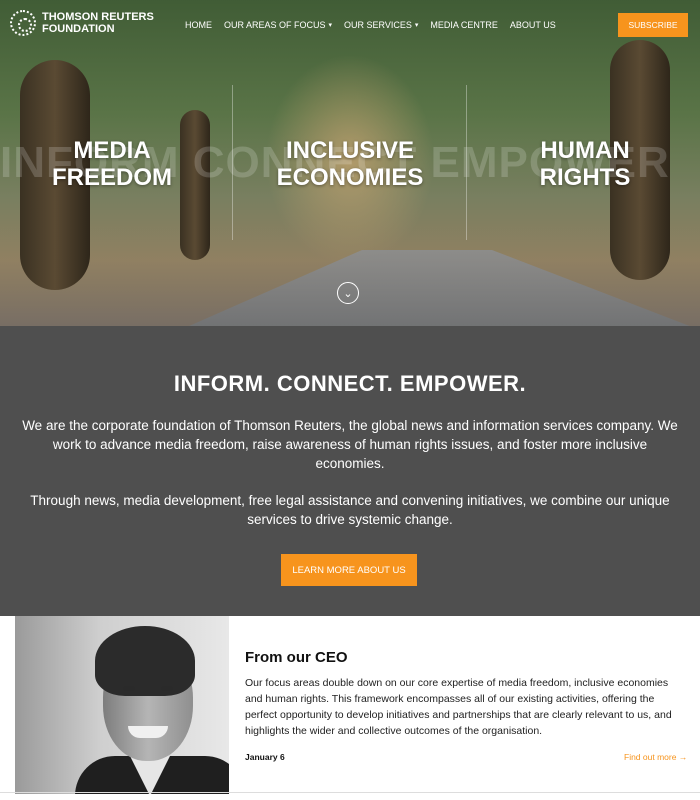 The height and width of the screenshot is (800, 700). I want to click on theme-media-freedom: MEDIA FREEDOM, so click(112, 164).